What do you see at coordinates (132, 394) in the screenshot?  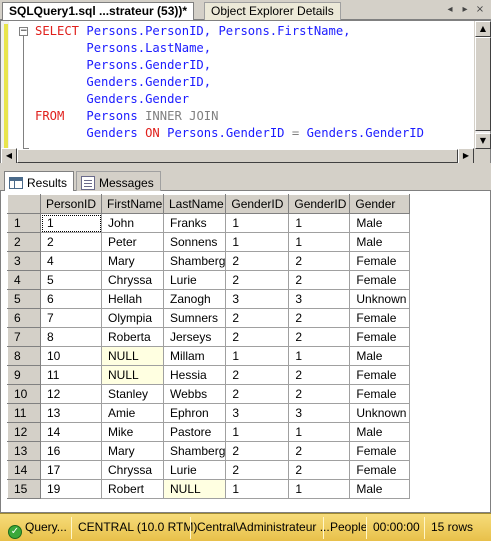 I see `cell-firstname: Stanley` at bounding box center [132, 394].